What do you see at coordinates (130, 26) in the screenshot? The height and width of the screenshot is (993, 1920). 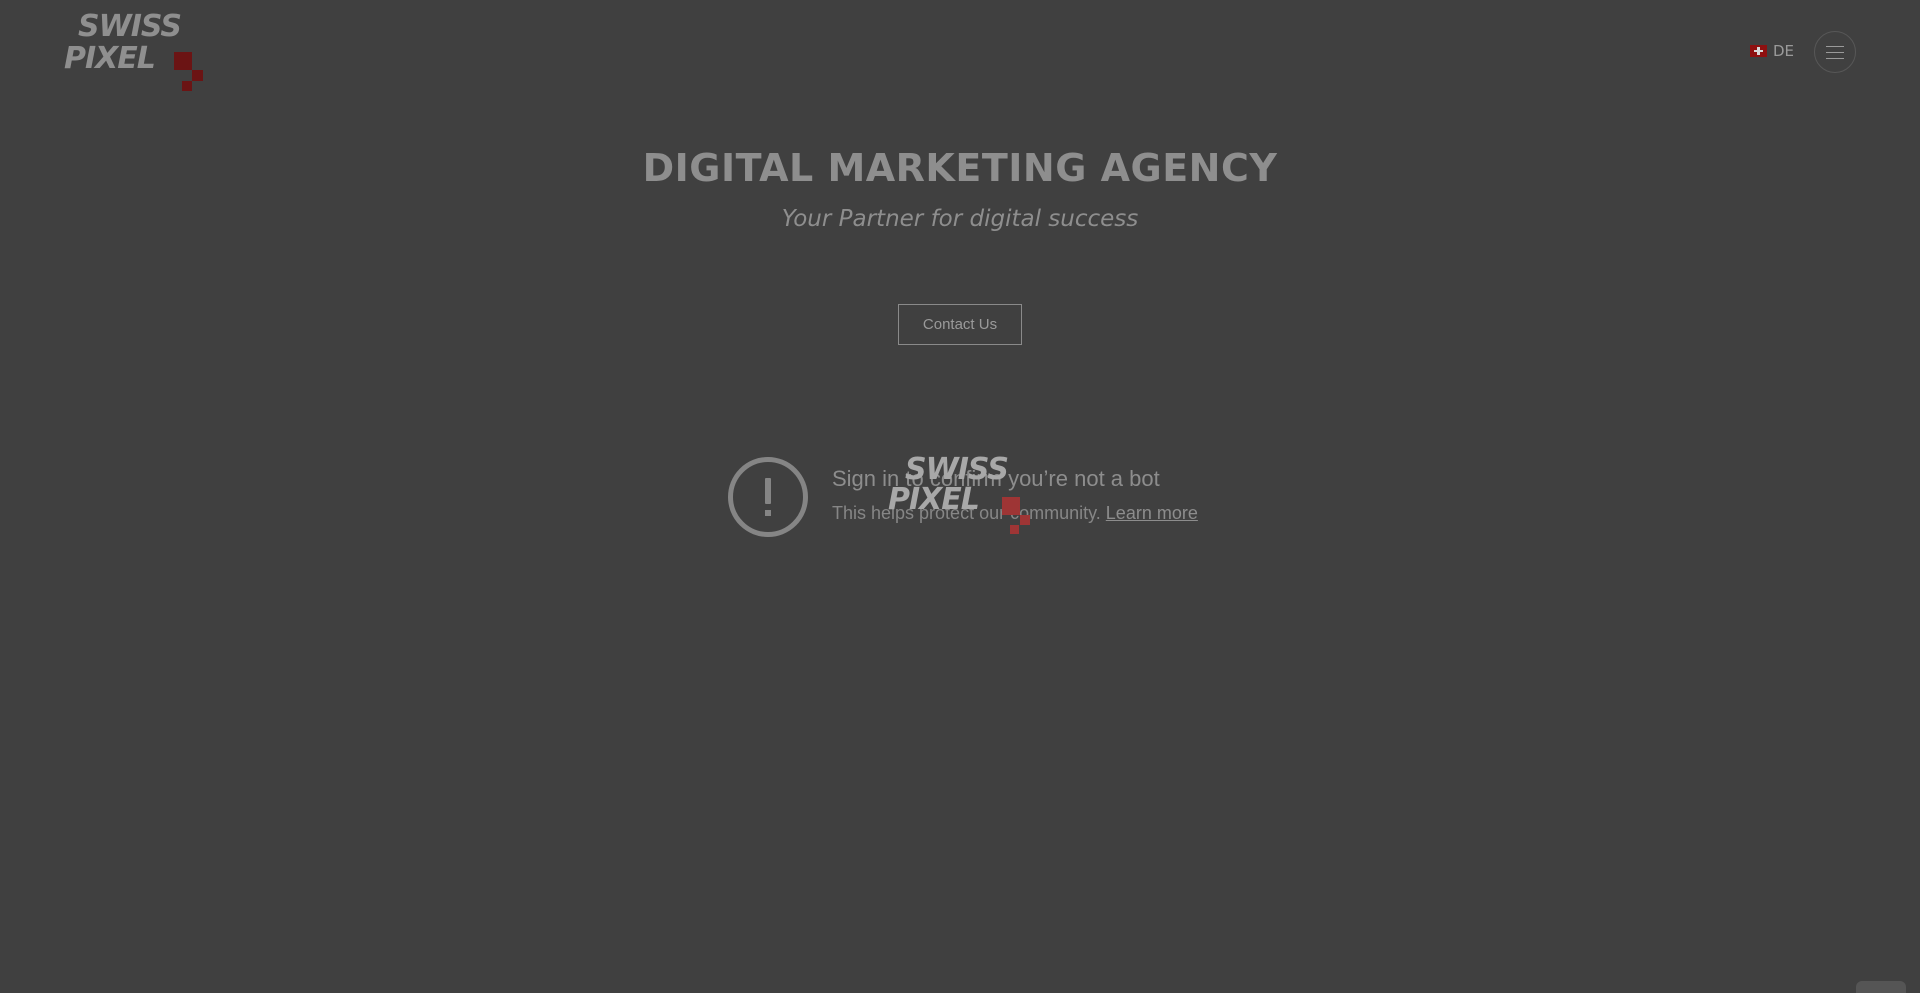 I see `logo-text-line1: SWISS` at bounding box center [130, 26].